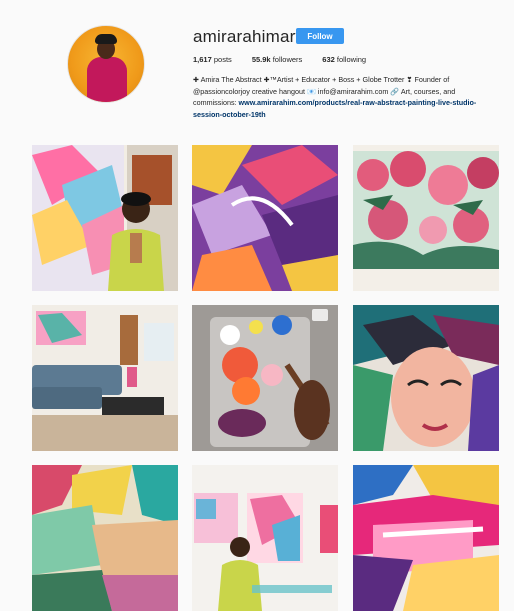  Describe the element at coordinates (426, 218) in the screenshot. I see `post-tile-pink-roses-painting` at that location.